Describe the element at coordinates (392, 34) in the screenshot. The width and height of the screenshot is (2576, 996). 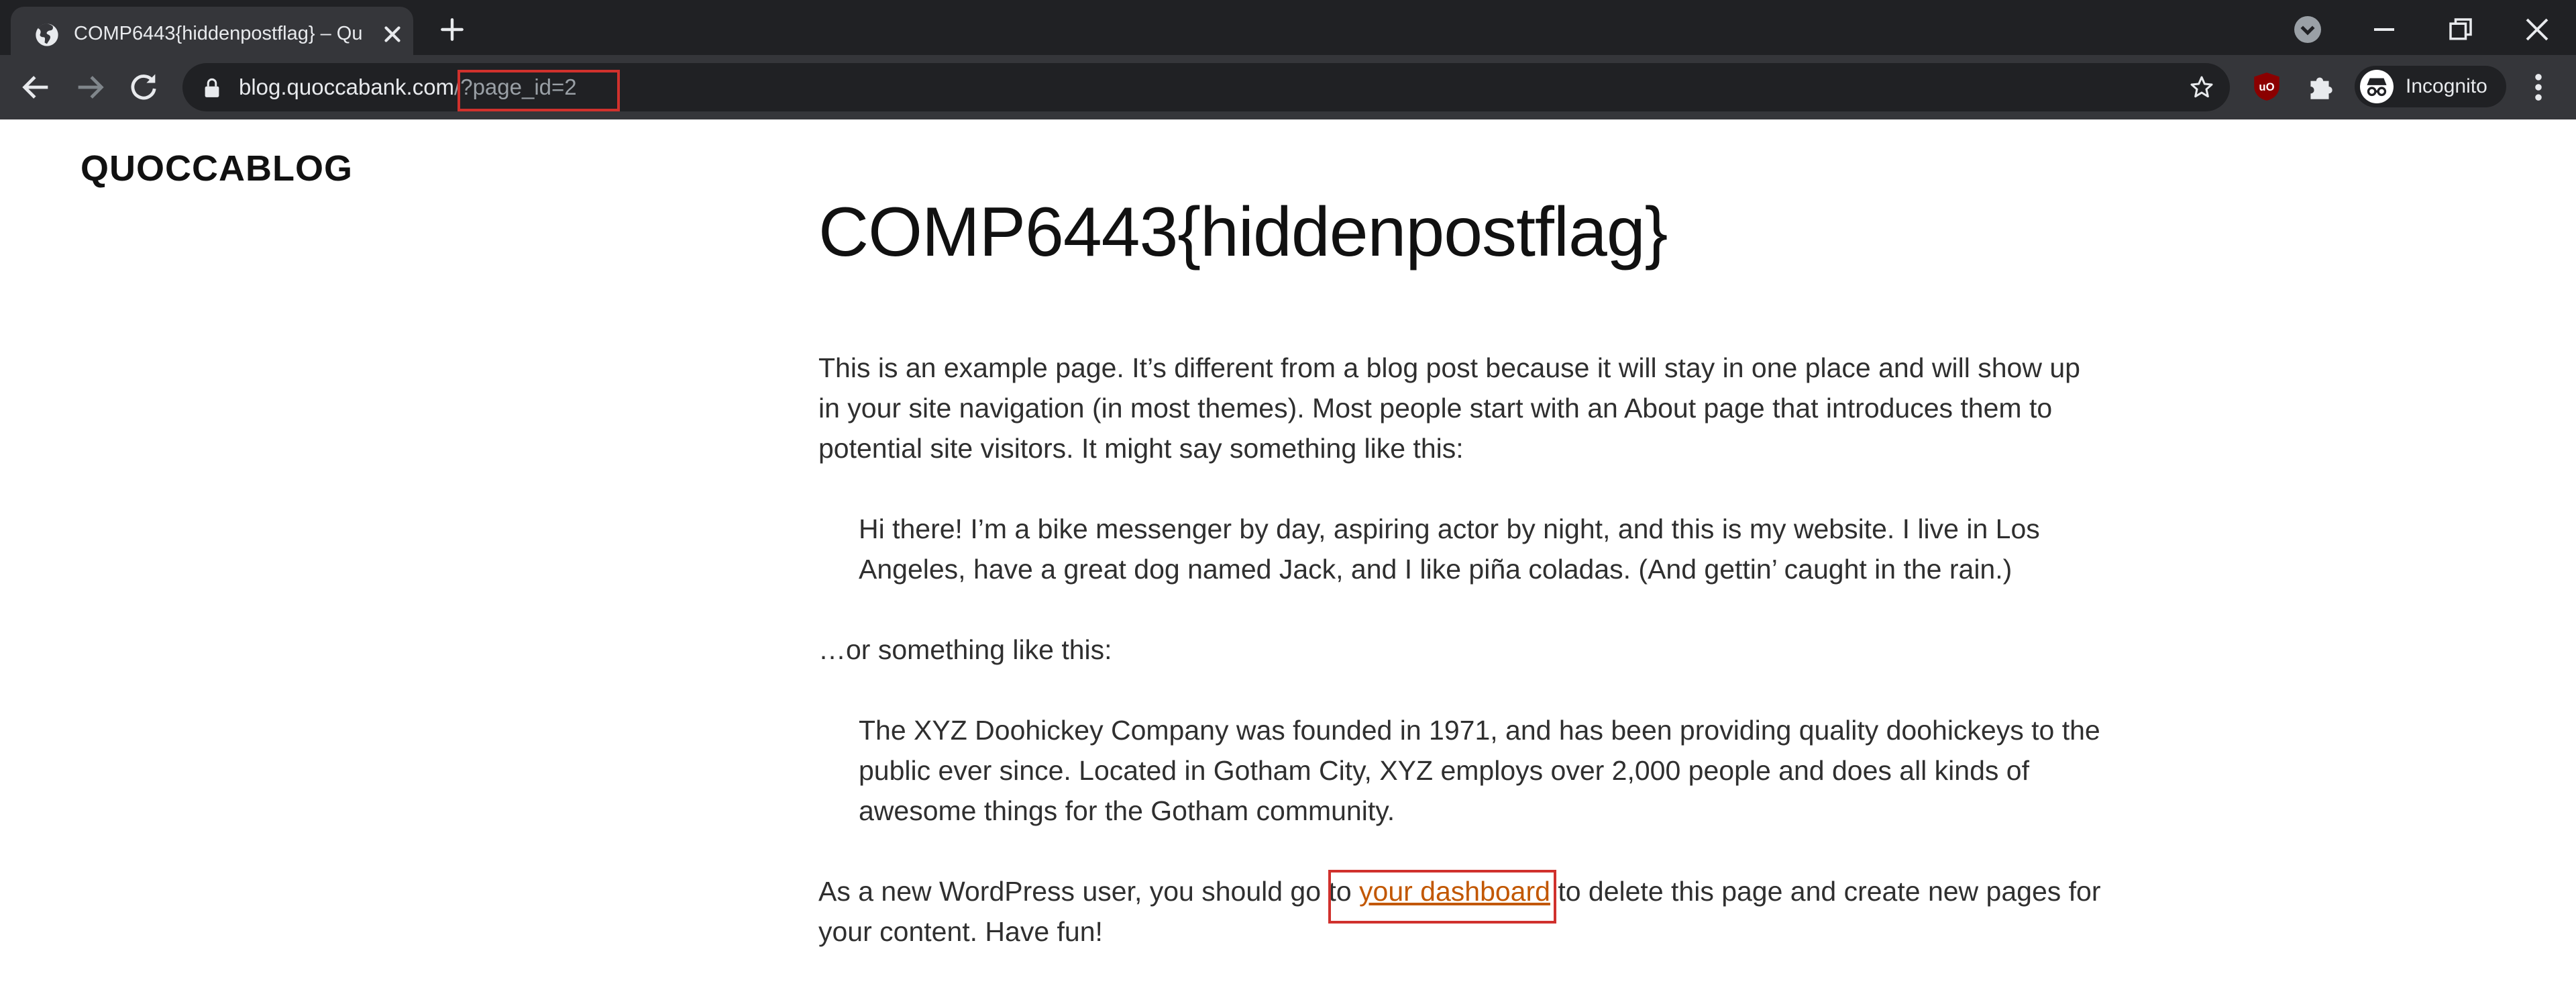
I see `close-tab-icon` at that location.